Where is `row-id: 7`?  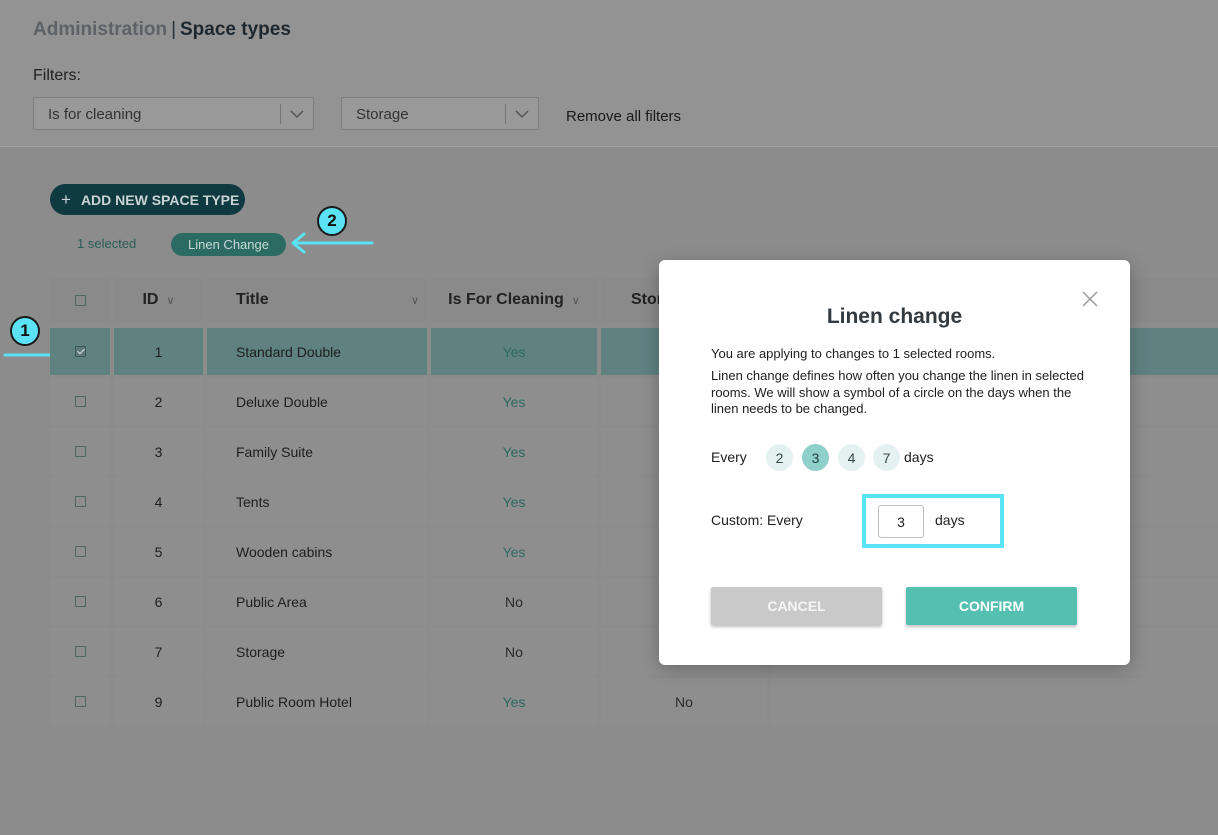 row-id: 7 is located at coordinates (158, 651).